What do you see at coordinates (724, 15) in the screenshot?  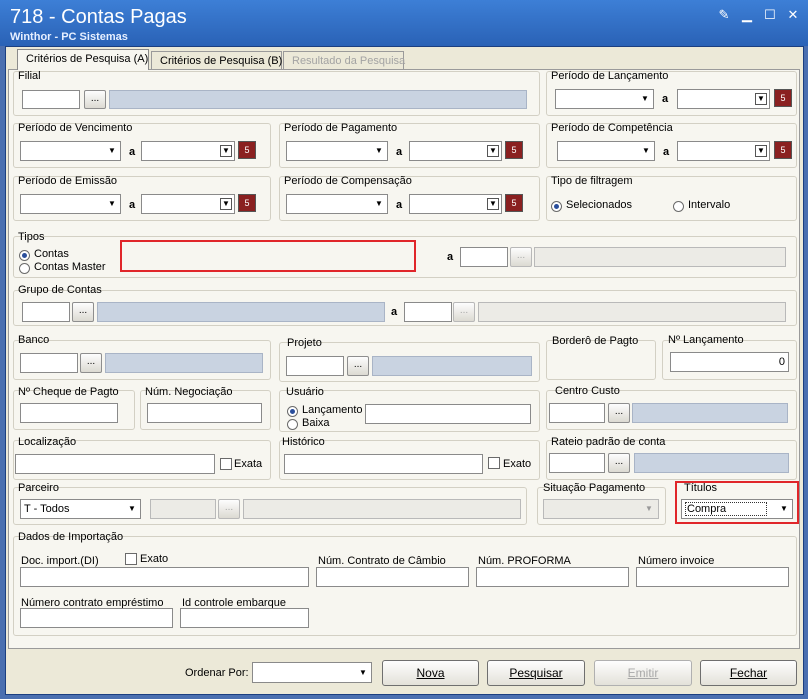 I see `edit-icon: ✎` at bounding box center [724, 15].